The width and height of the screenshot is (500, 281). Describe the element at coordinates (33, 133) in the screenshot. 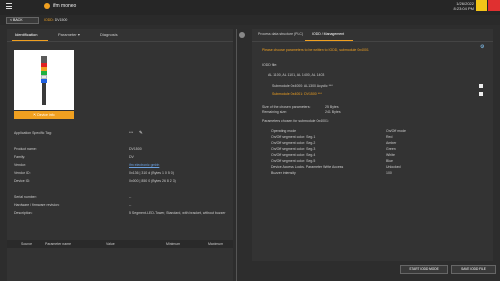

I see `app-tag-label: Application Specific Tag:` at that location.